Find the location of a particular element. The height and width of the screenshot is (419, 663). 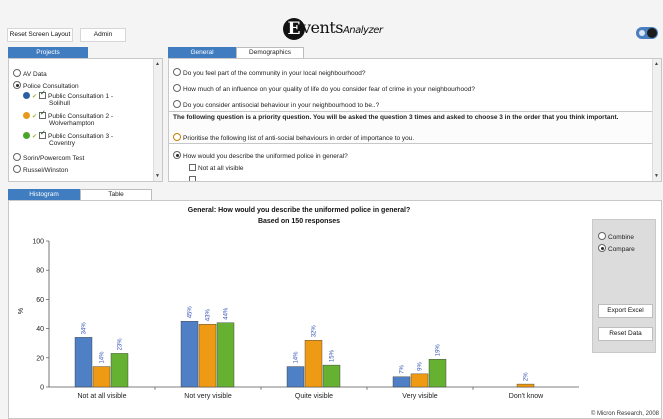

orange-dot-icon is located at coordinates (26, 115).